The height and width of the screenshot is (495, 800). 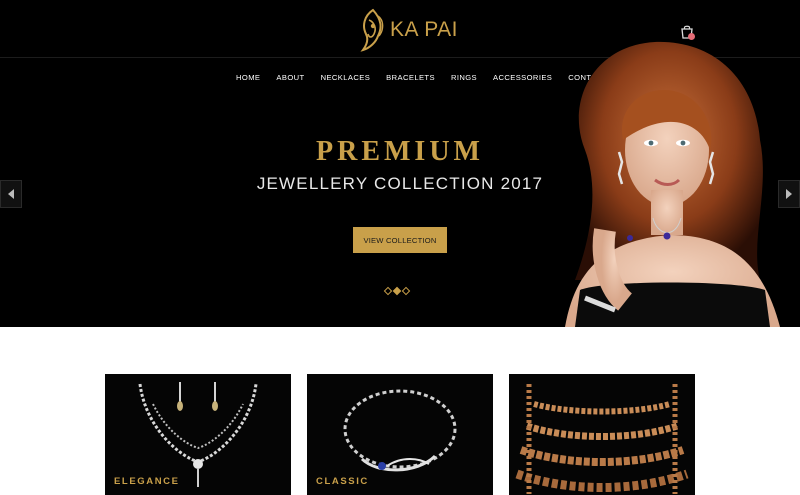 What do you see at coordinates (400, 151) in the screenshot?
I see `hero-title: PREMIUM` at bounding box center [400, 151].